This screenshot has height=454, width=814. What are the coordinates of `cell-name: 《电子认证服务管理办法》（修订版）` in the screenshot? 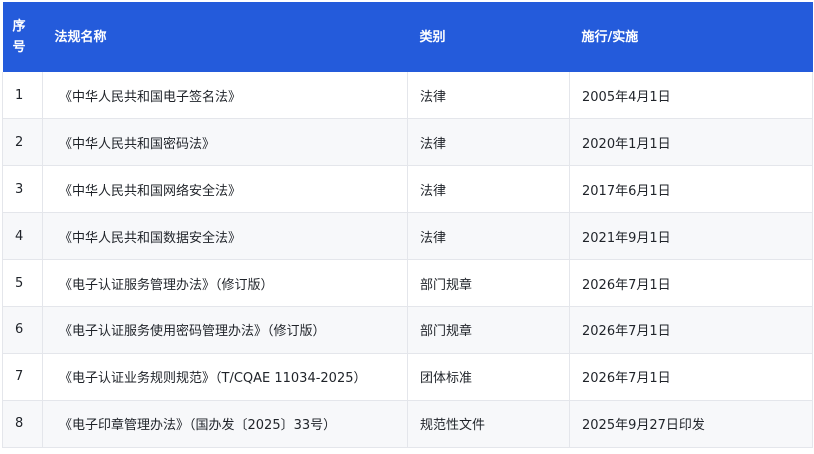 It's located at (225, 283).